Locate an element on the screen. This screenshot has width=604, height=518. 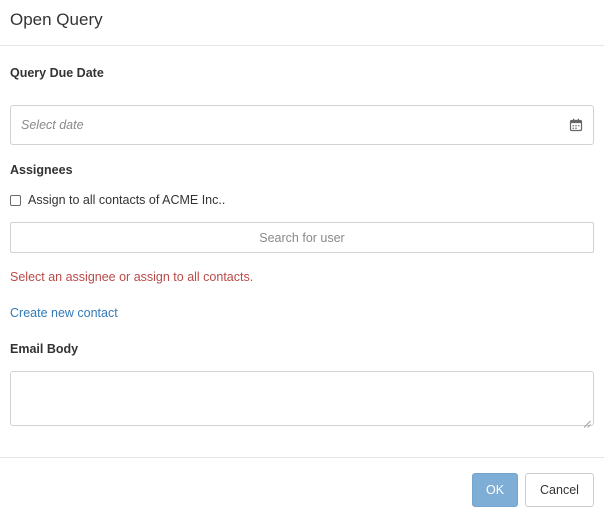
due-date-field is located at coordinates (302, 125).